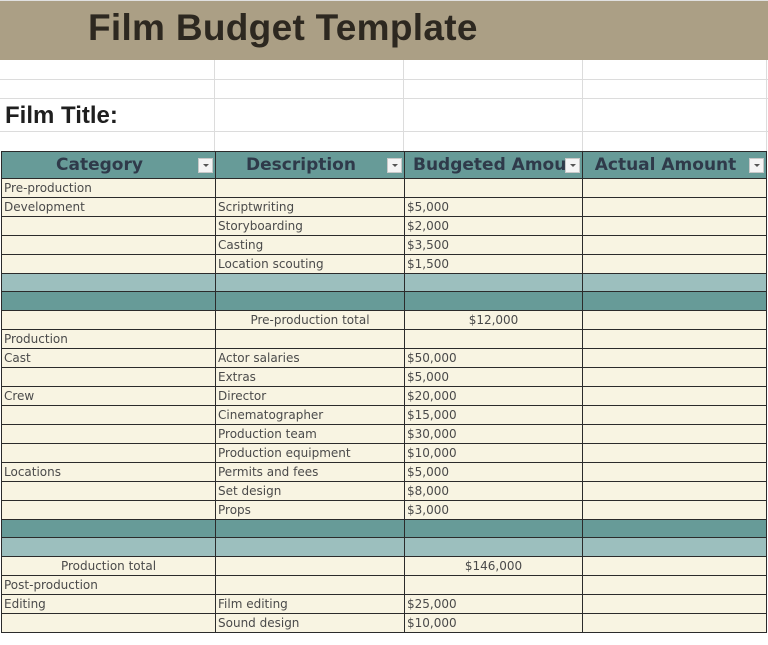 The width and height of the screenshot is (768, 645). I want to click on category-cell: Production total, so click(108, 565).